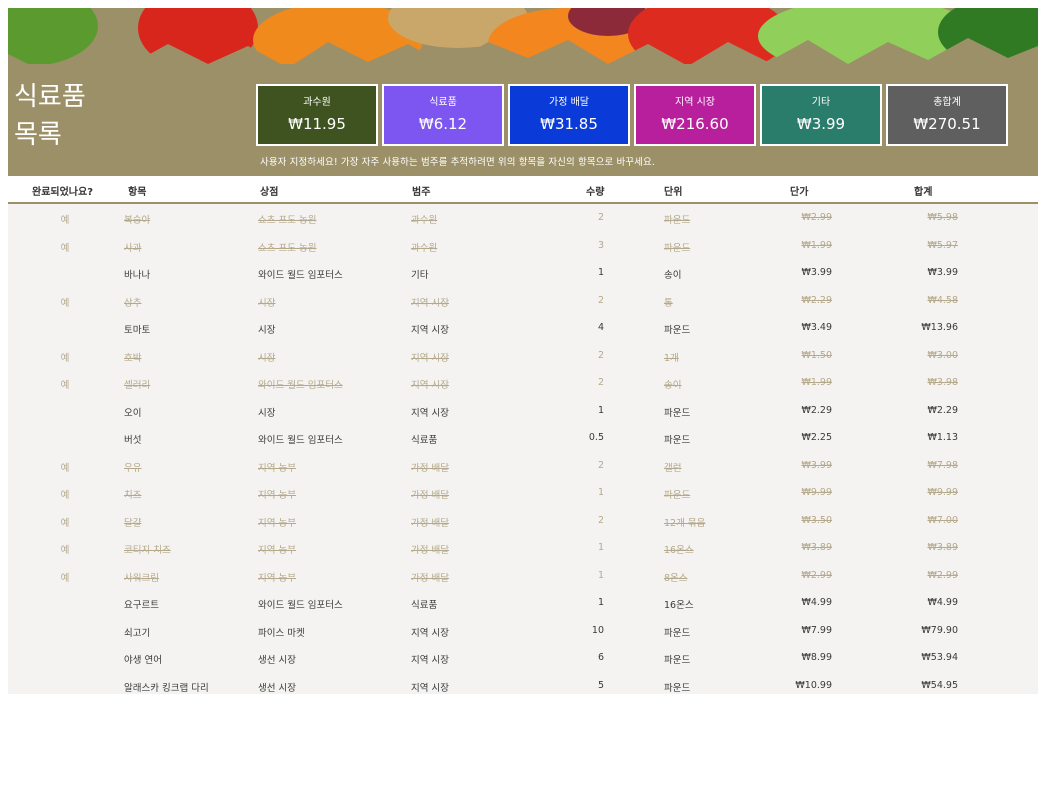  What do you see at coordinates (928, 602) in the screenshot?
I see `total-cell: ₩4.99` at bounding box center [928, 602].